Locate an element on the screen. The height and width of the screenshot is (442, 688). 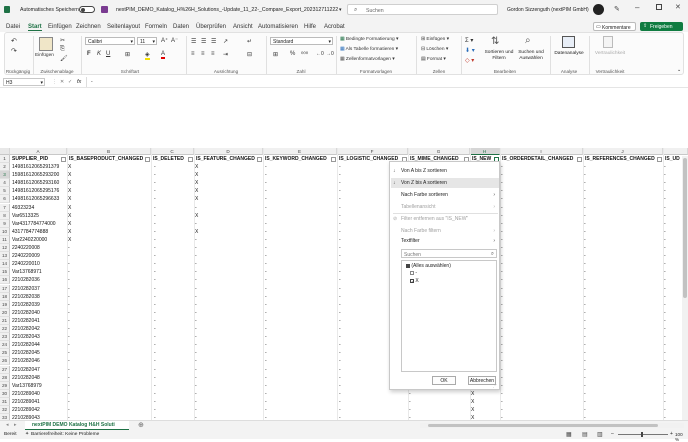
filter-dropdown-i is located at coordinates (579, 159).